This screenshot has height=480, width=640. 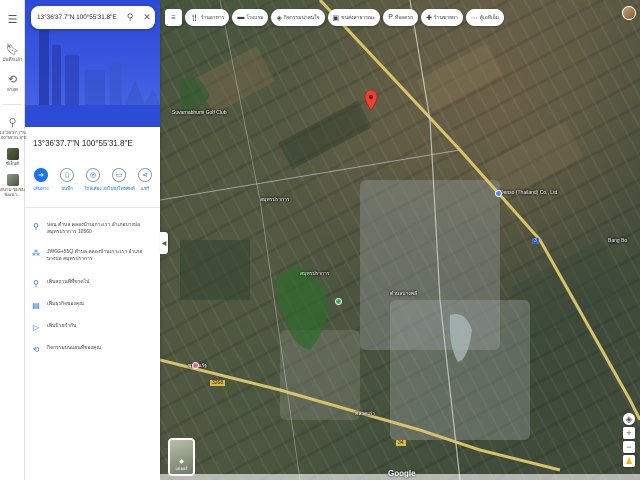 What do you see at coordinates (629, 13) in the screenshot?
I see `account-avatar` at bounding box center [629, 13].